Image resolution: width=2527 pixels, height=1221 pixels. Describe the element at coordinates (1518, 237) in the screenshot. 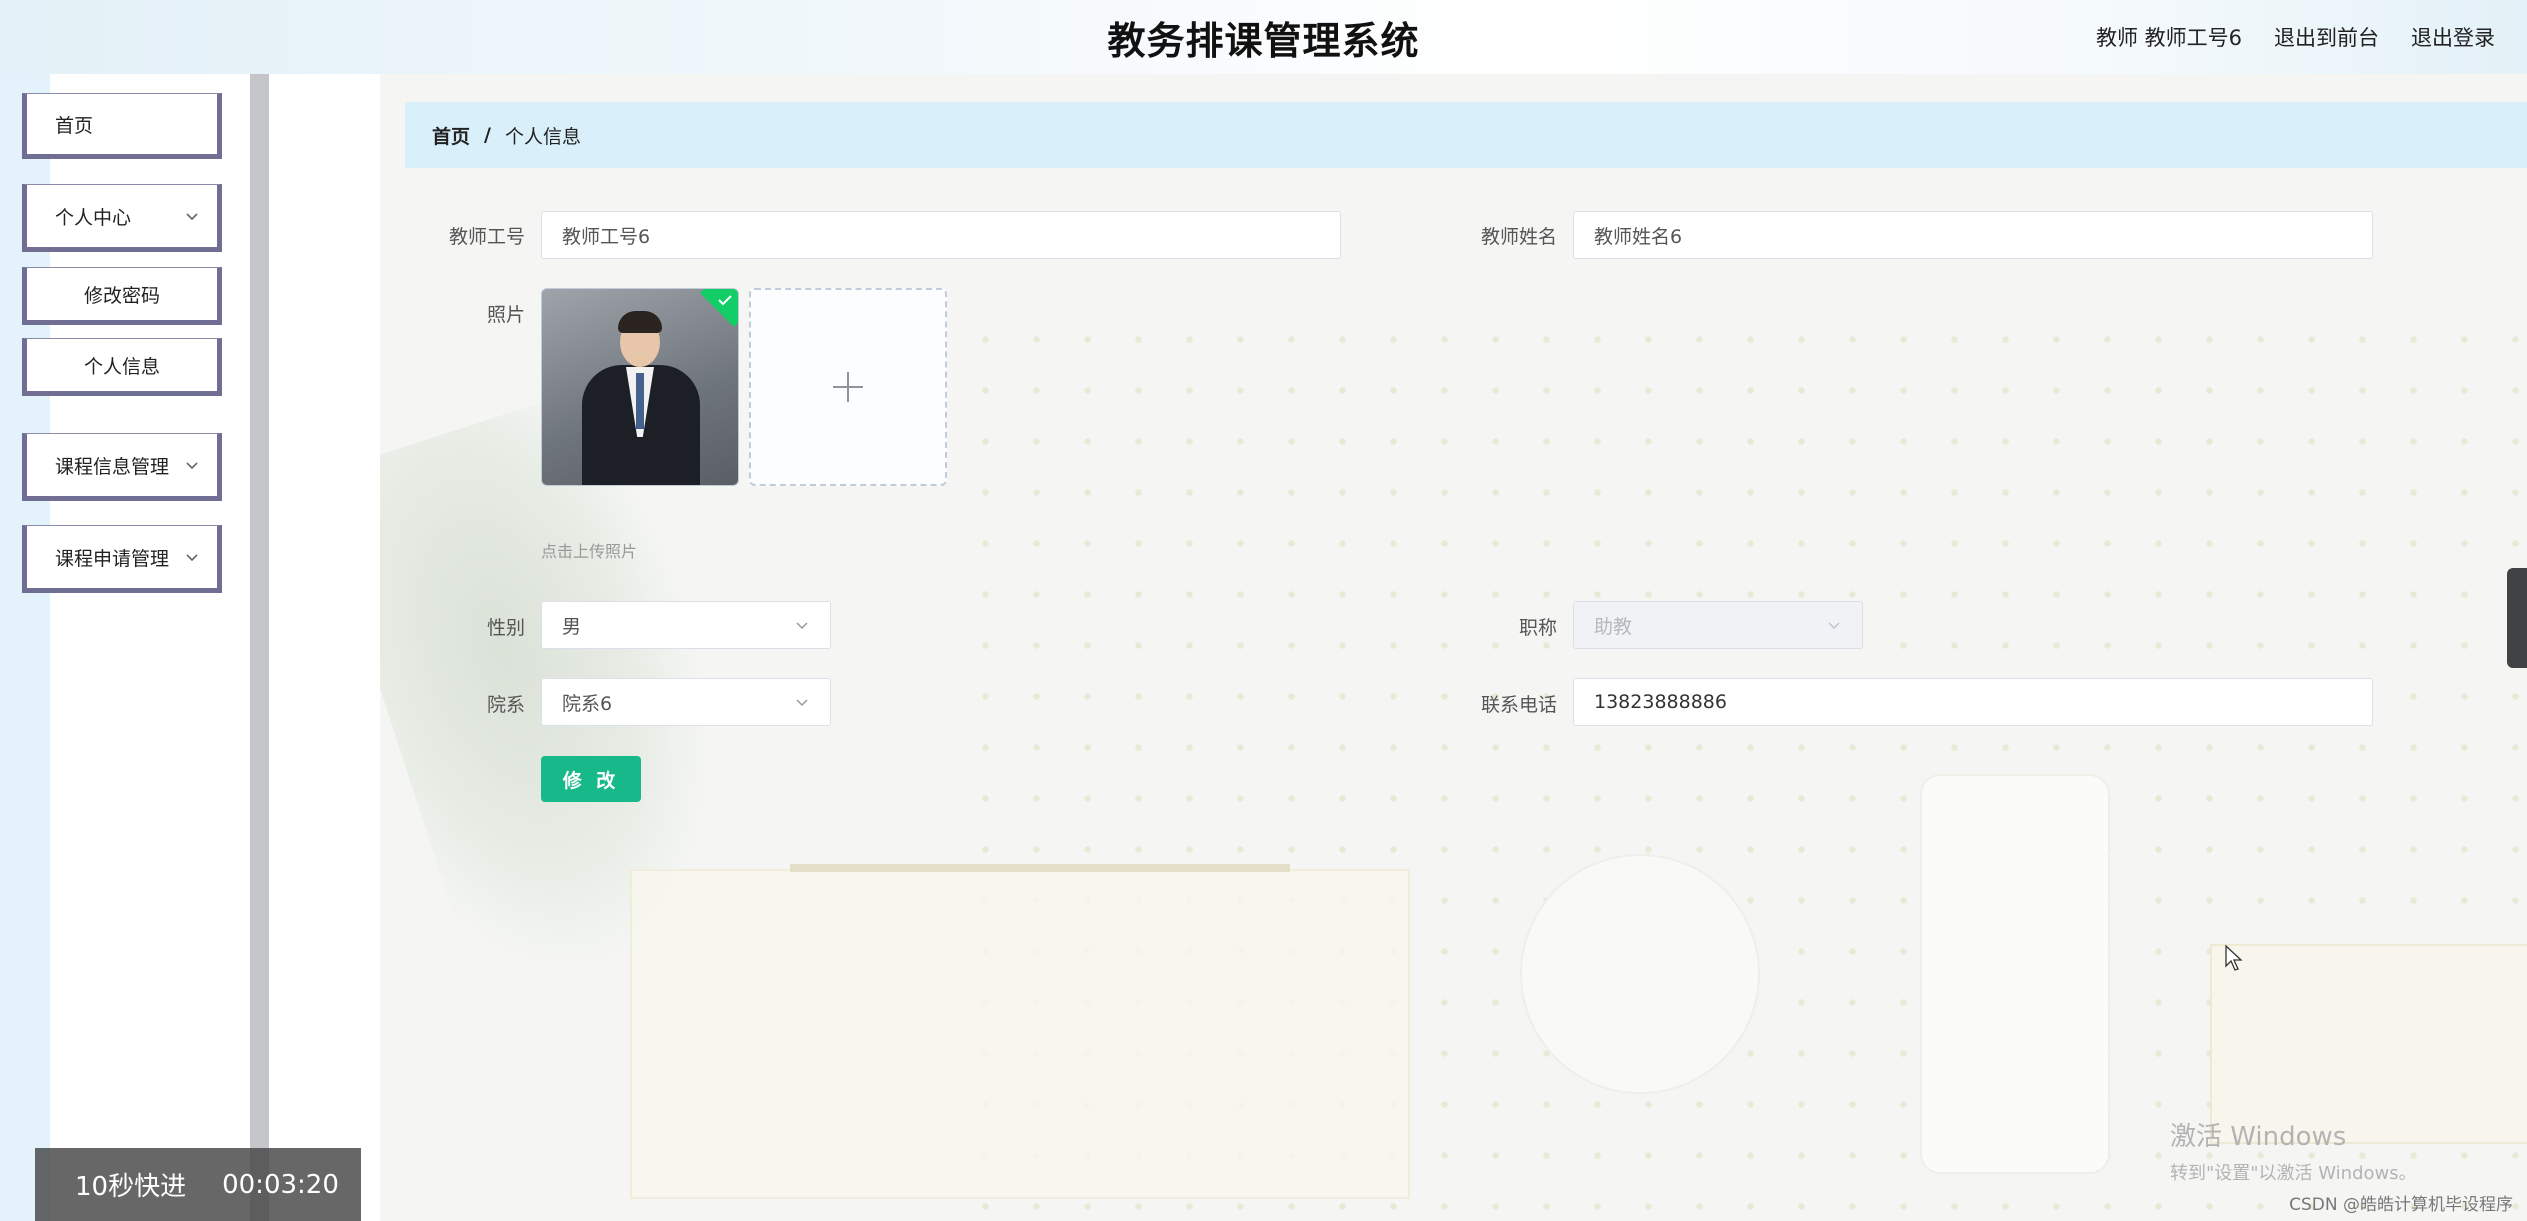

I see `teacher-name-label: 教师姓名` at that location.